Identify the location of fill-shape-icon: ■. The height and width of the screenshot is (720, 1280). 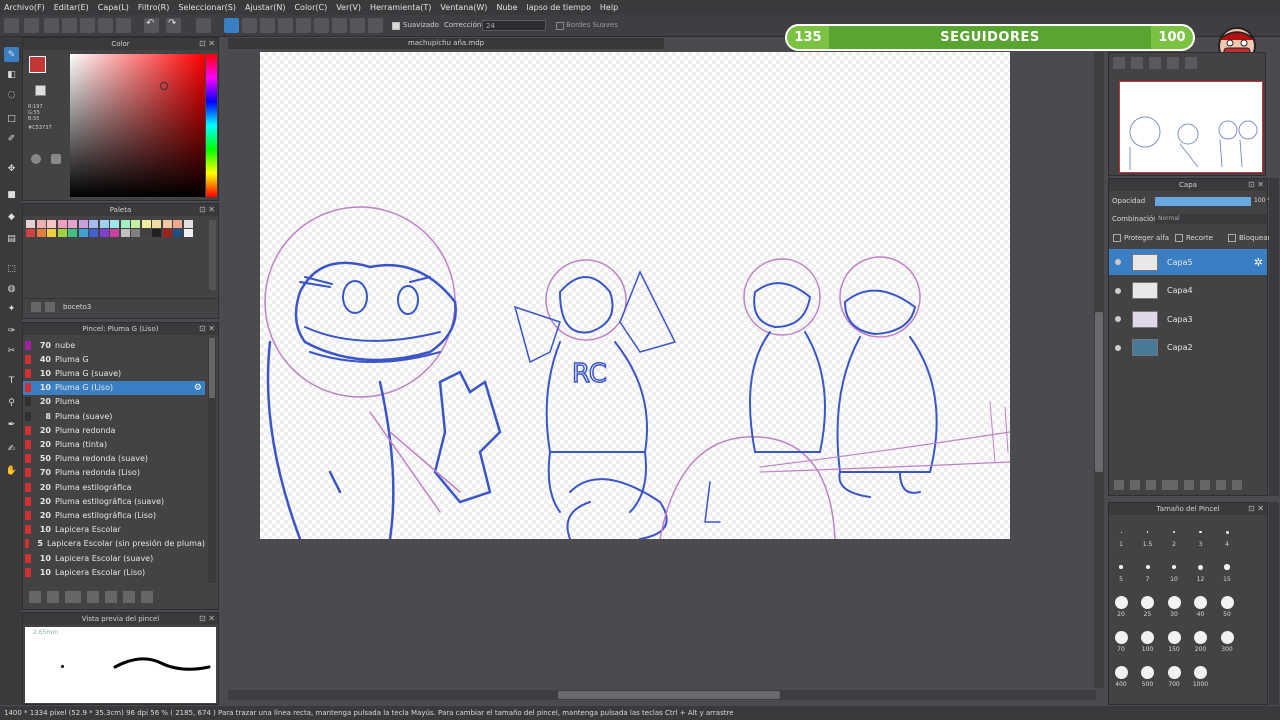
(11, 194).